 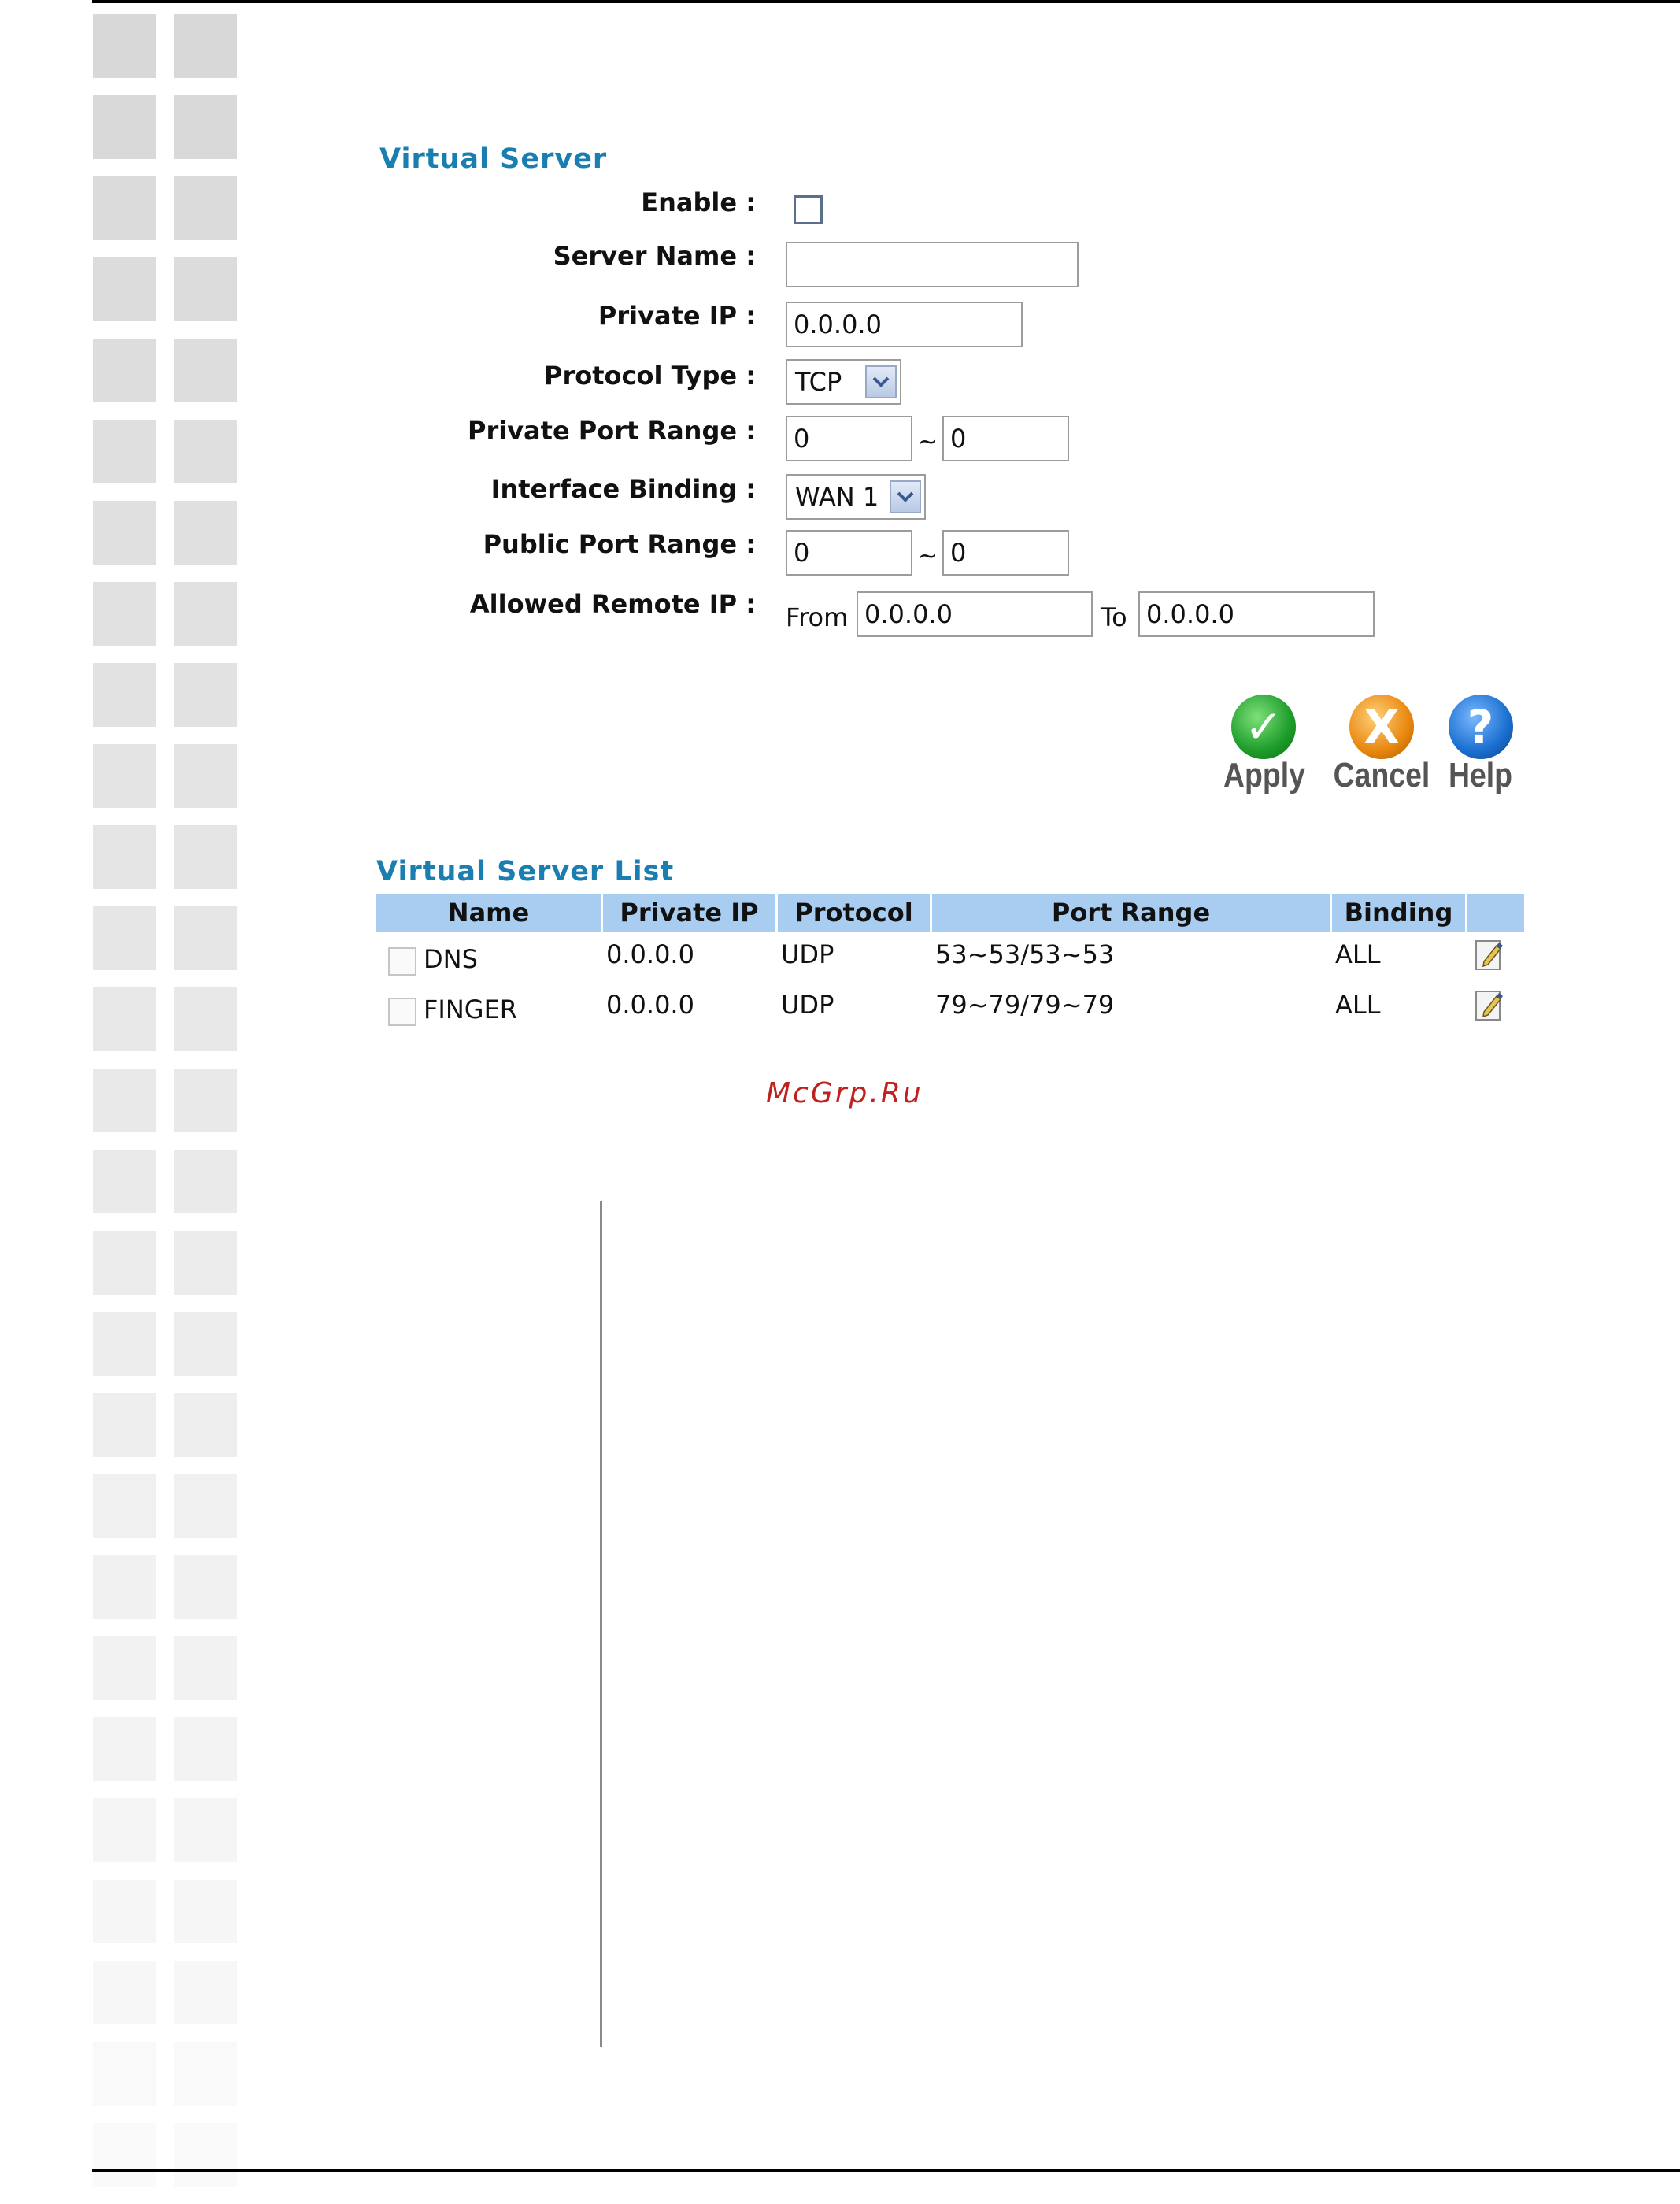 What do you see at coordinates (1358, 954) in the screenshot?
I see `row-binding: ALL` at bounding box center [1358, 954].